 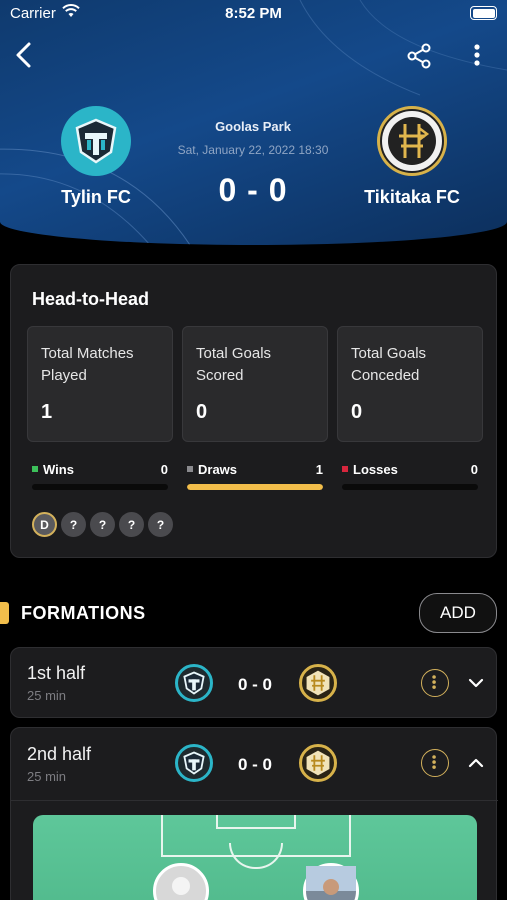 I want to click on match-datetime: Sat, January 22, 2022 18:30, so click(x=253, y=150).